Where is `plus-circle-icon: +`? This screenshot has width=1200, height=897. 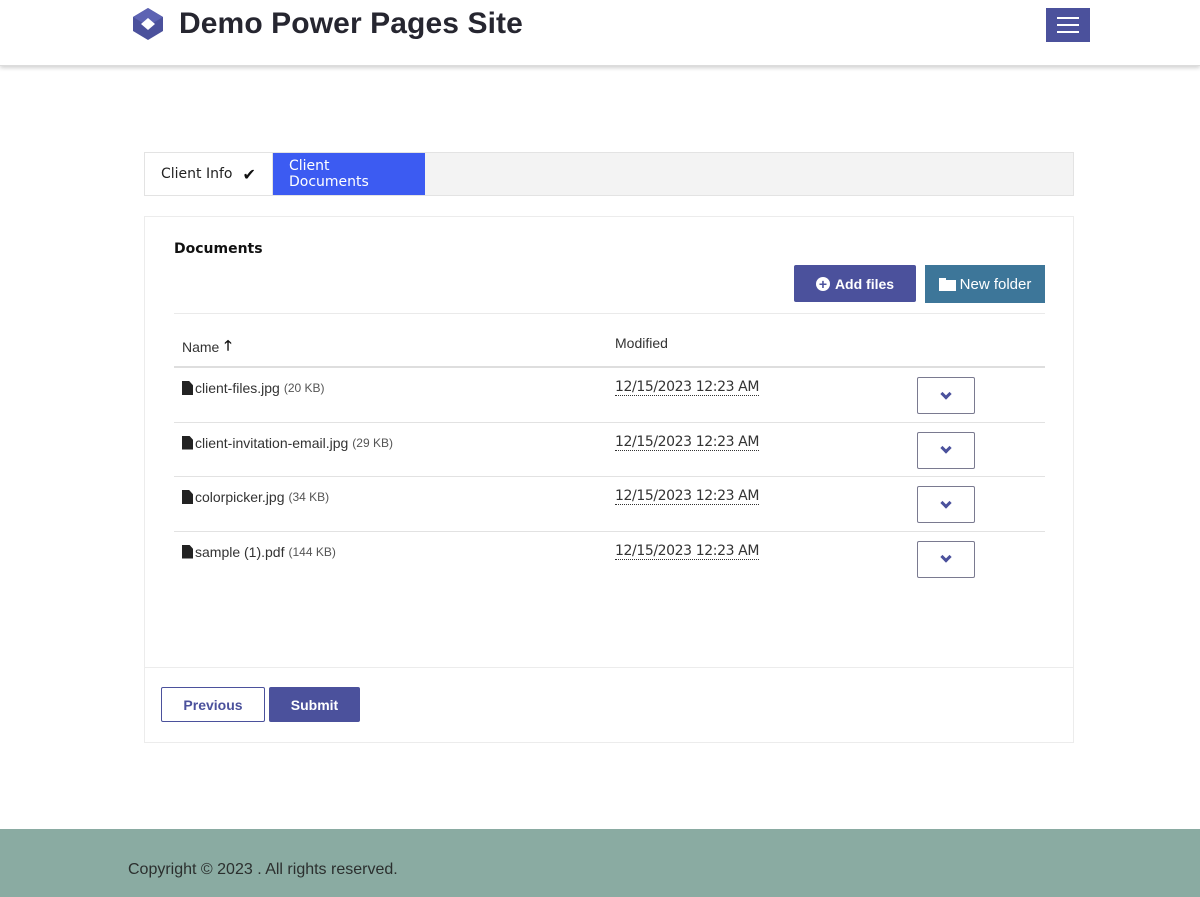 plus-circle-icon: + is located at coordinates (822, 283).